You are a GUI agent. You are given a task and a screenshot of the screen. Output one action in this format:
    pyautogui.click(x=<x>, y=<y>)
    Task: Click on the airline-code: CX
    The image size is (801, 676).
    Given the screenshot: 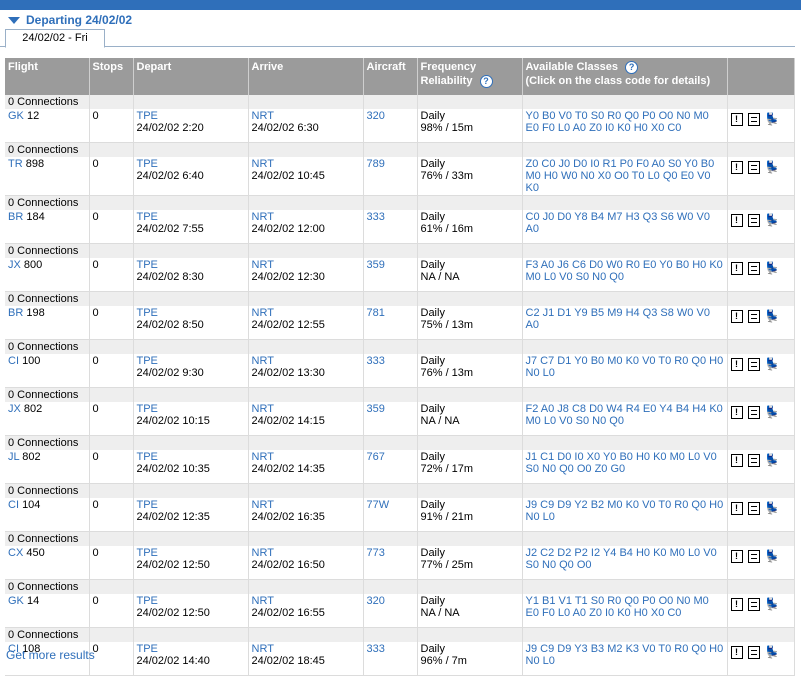 What is the action you would take?
    pyautogui.click(x=15, y=553)
    